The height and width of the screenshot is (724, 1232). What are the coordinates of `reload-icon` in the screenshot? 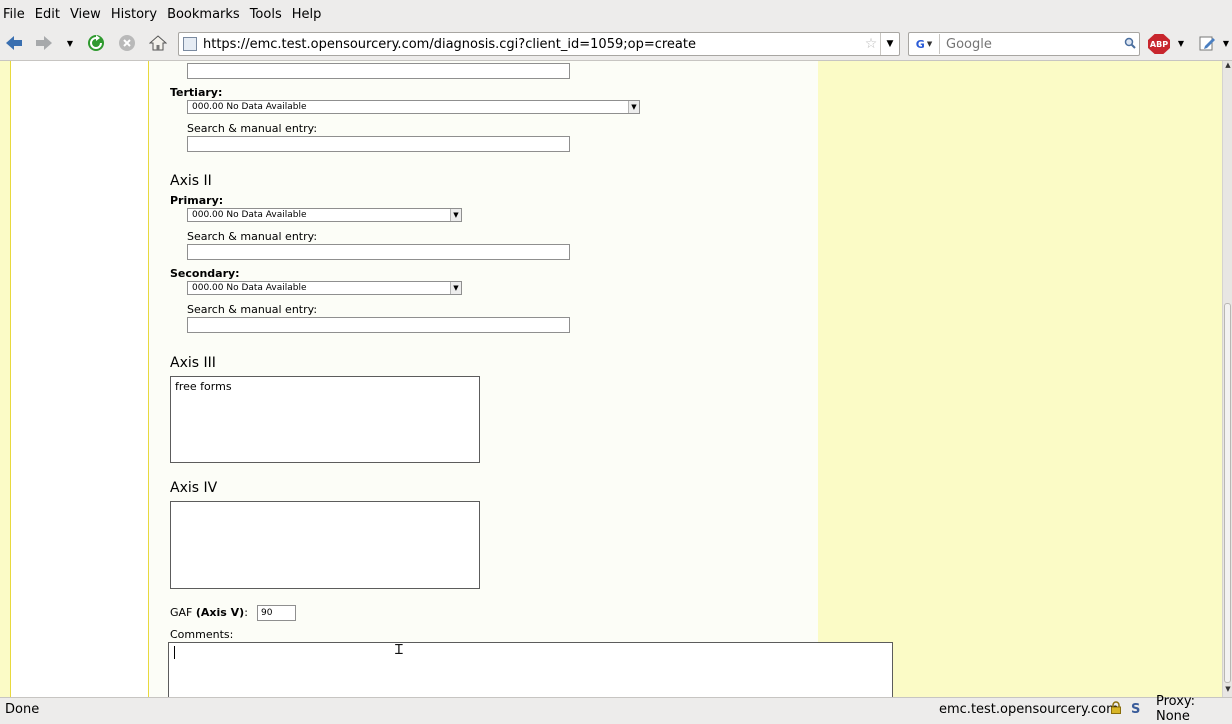 It's located at (96, 43).